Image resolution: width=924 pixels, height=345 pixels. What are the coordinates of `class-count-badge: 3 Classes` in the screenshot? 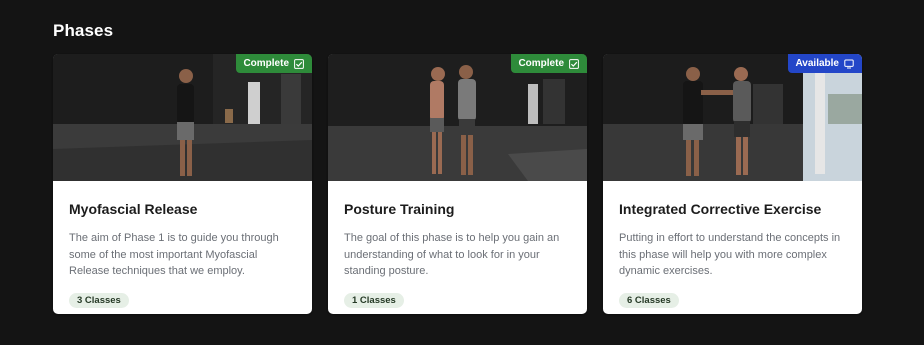 It's located at (99, 300).